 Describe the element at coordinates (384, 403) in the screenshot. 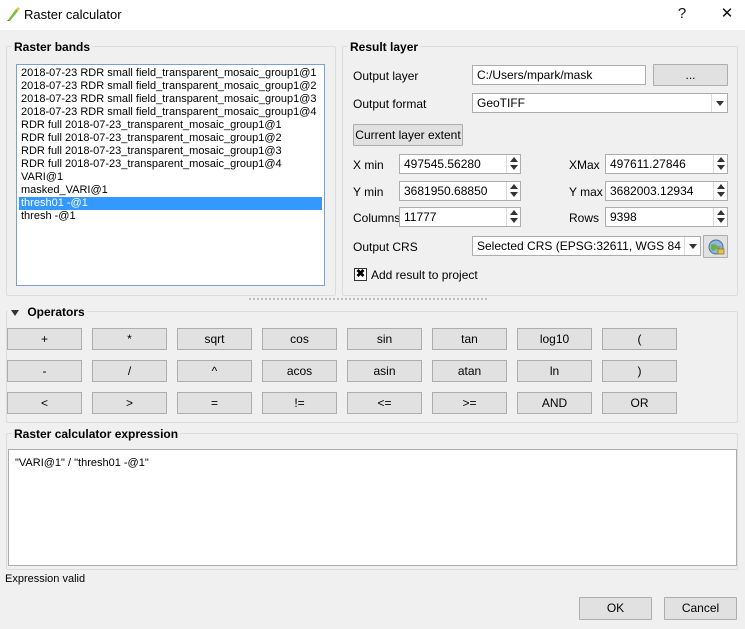

I see `operator-less-equal-button: <=` at that location.